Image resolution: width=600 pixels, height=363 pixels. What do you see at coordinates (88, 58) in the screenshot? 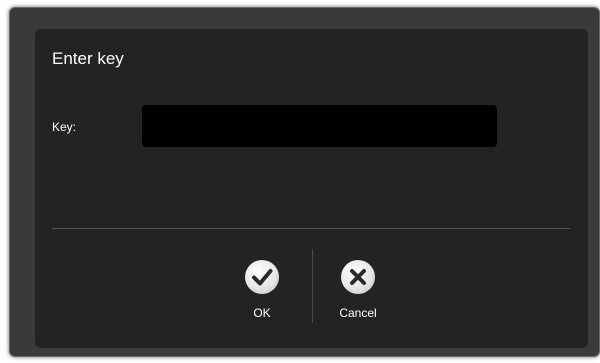
I see `dialog-title: Enter key` at bounding box center [88, 58].